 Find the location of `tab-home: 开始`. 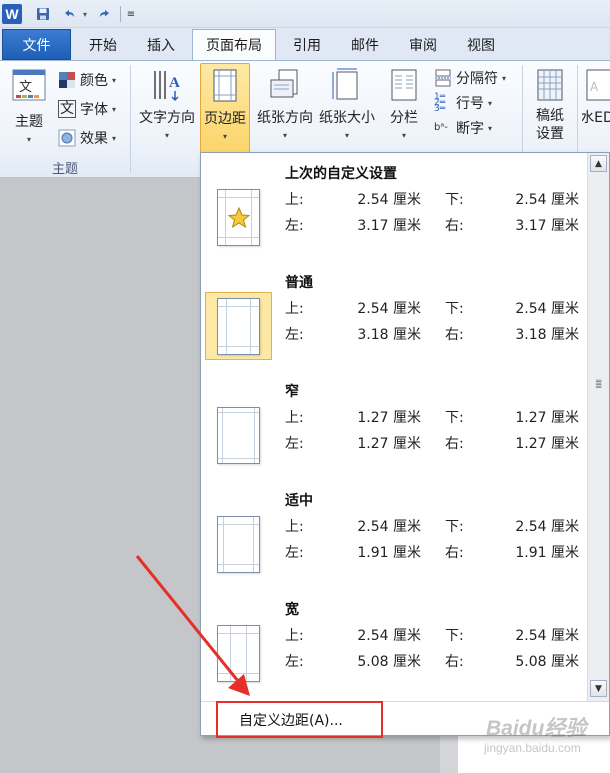

tab-home: 开始 is located at coordinates (103, 45).